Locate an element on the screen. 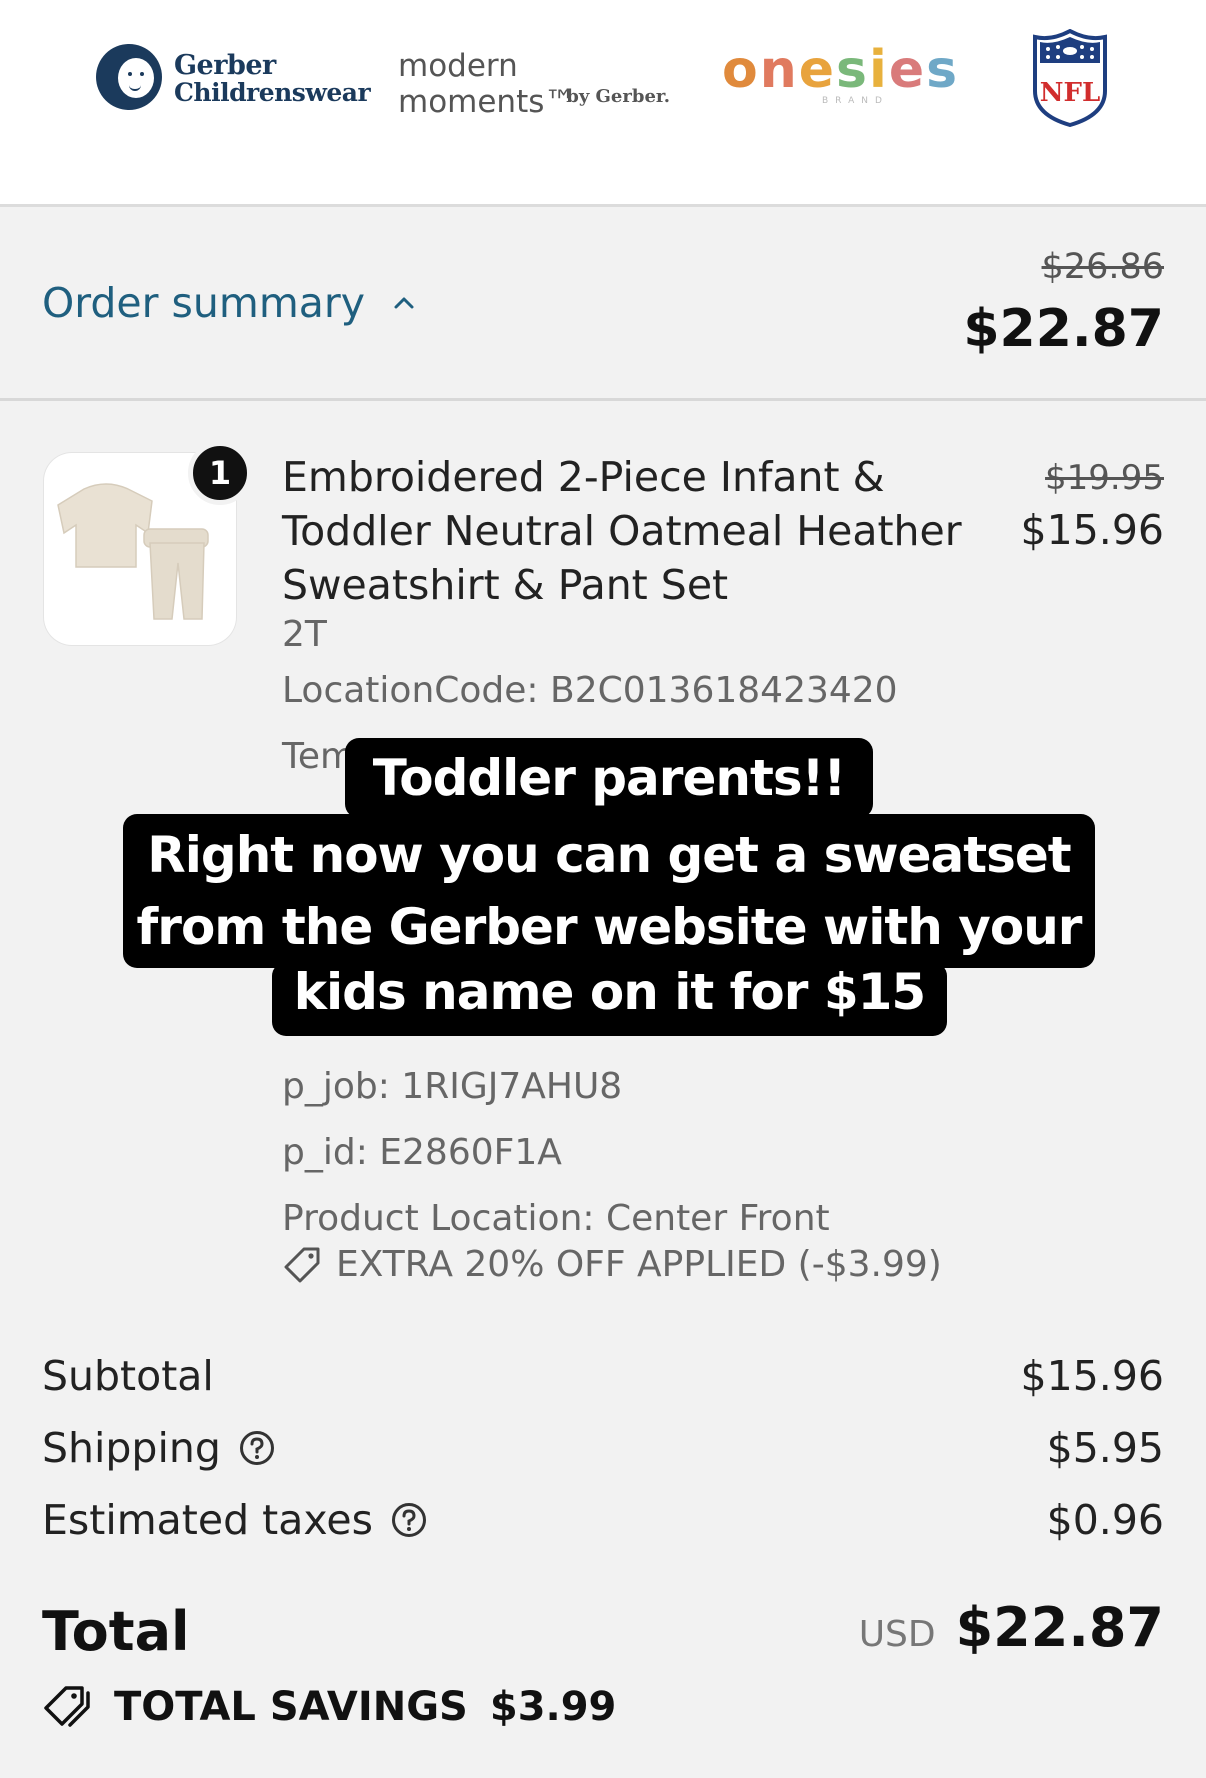 The height and width of the screenshot is (1778, 1206). nfl-text: NFL is located at coordinates (1070, 93).